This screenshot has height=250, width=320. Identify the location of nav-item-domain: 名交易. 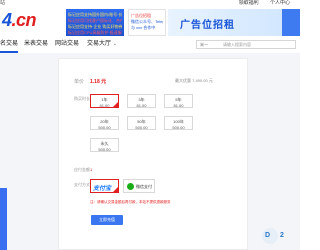
(9, 45).